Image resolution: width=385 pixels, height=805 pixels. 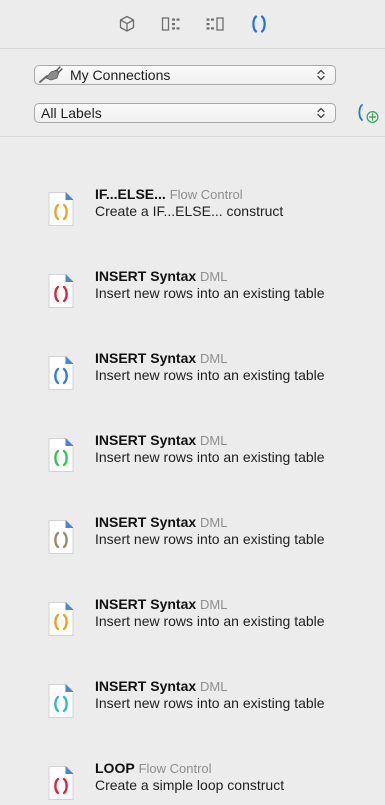 I want to click on schema-icon, so click(x=171, y=24).